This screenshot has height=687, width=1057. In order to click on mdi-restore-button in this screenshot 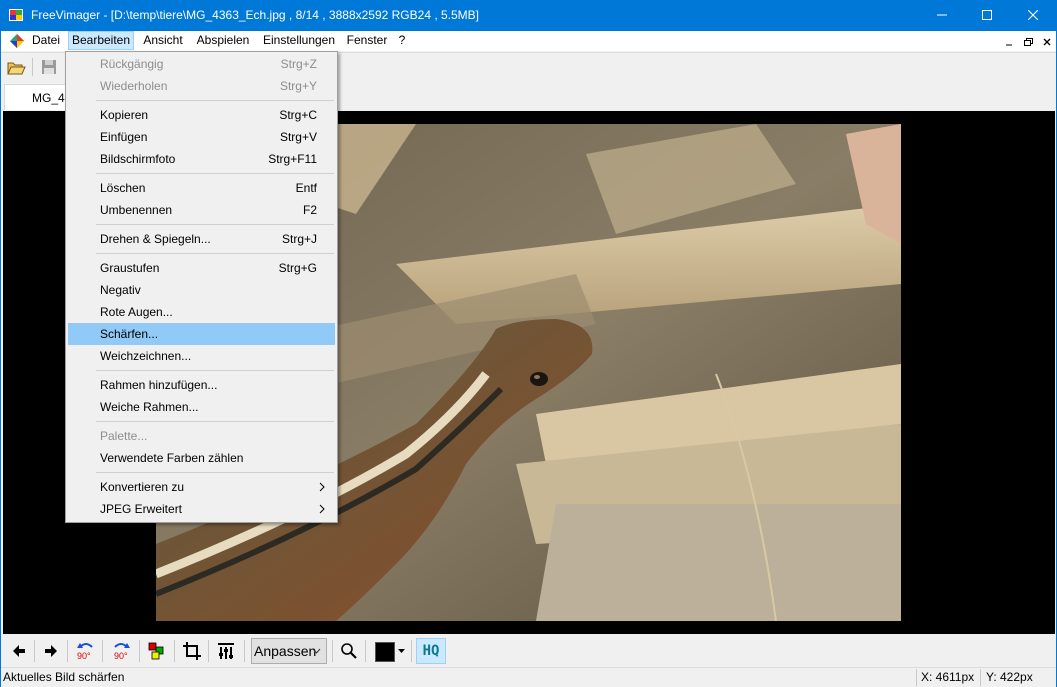, I will do `click(1028, 42)`.